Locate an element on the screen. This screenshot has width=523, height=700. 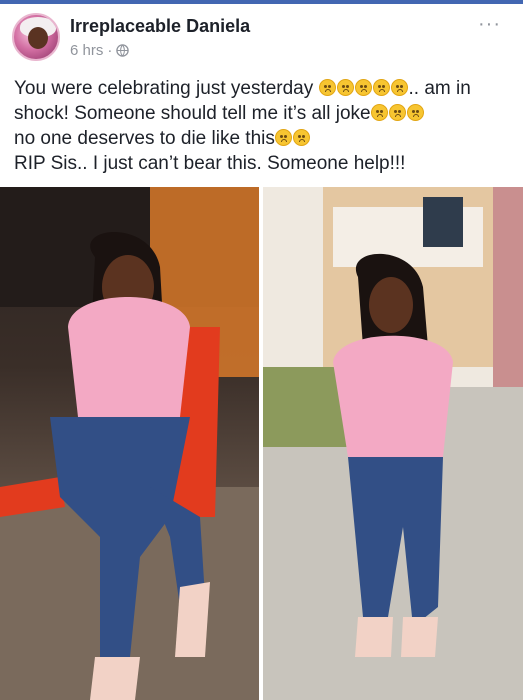
post-meta: 6 hrs · is located at coordinates (100, 50).